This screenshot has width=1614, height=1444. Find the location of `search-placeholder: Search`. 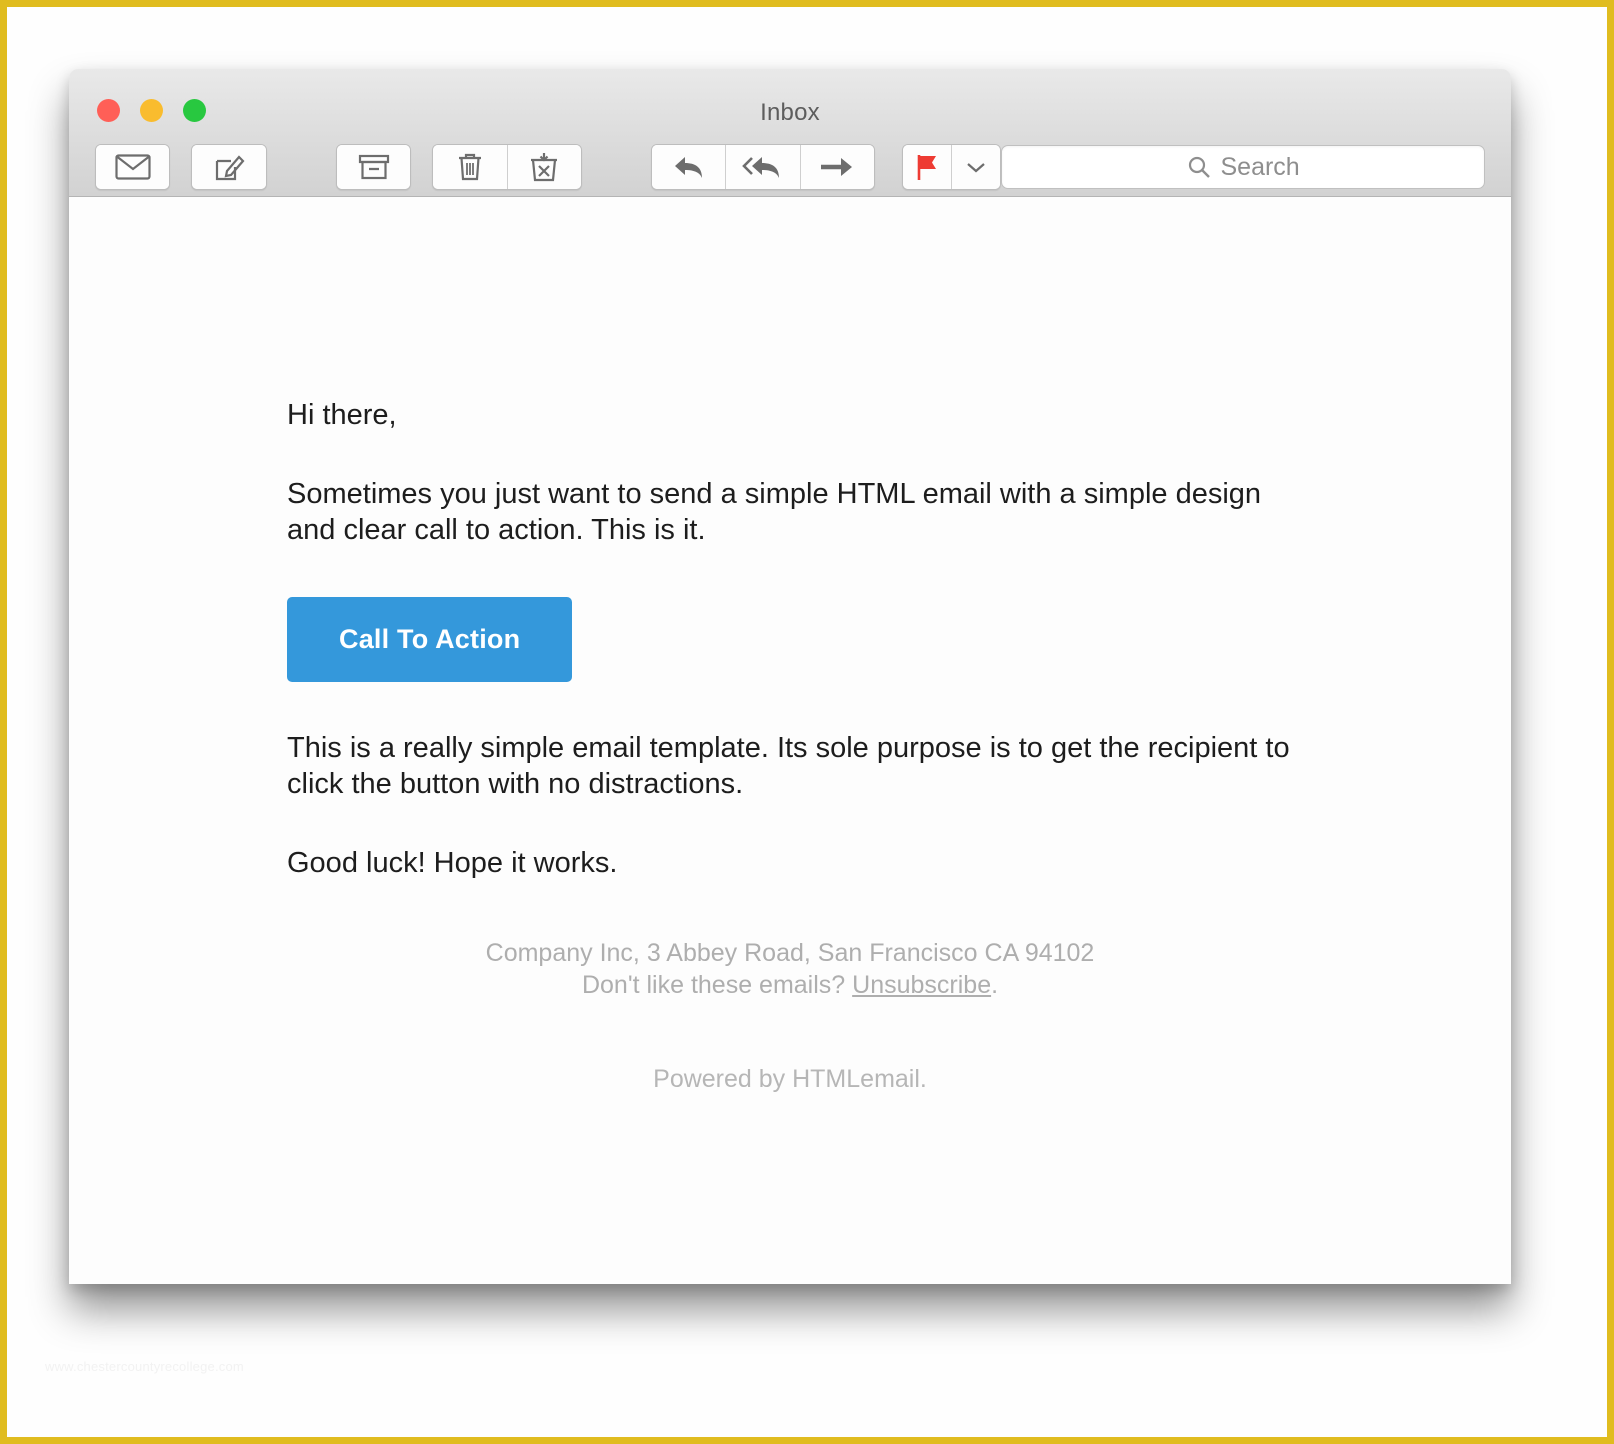

search-placeholder: Search is located at coordinates (1260, 166).